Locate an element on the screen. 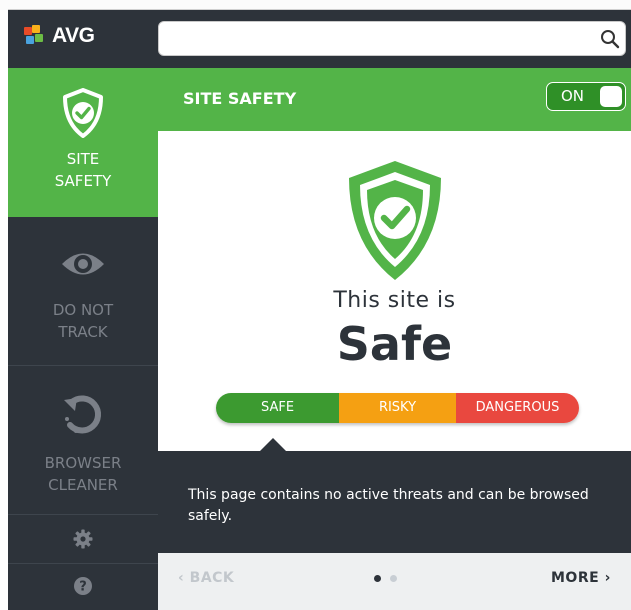  title-bar: AVG is located at coordinates (319, 39).